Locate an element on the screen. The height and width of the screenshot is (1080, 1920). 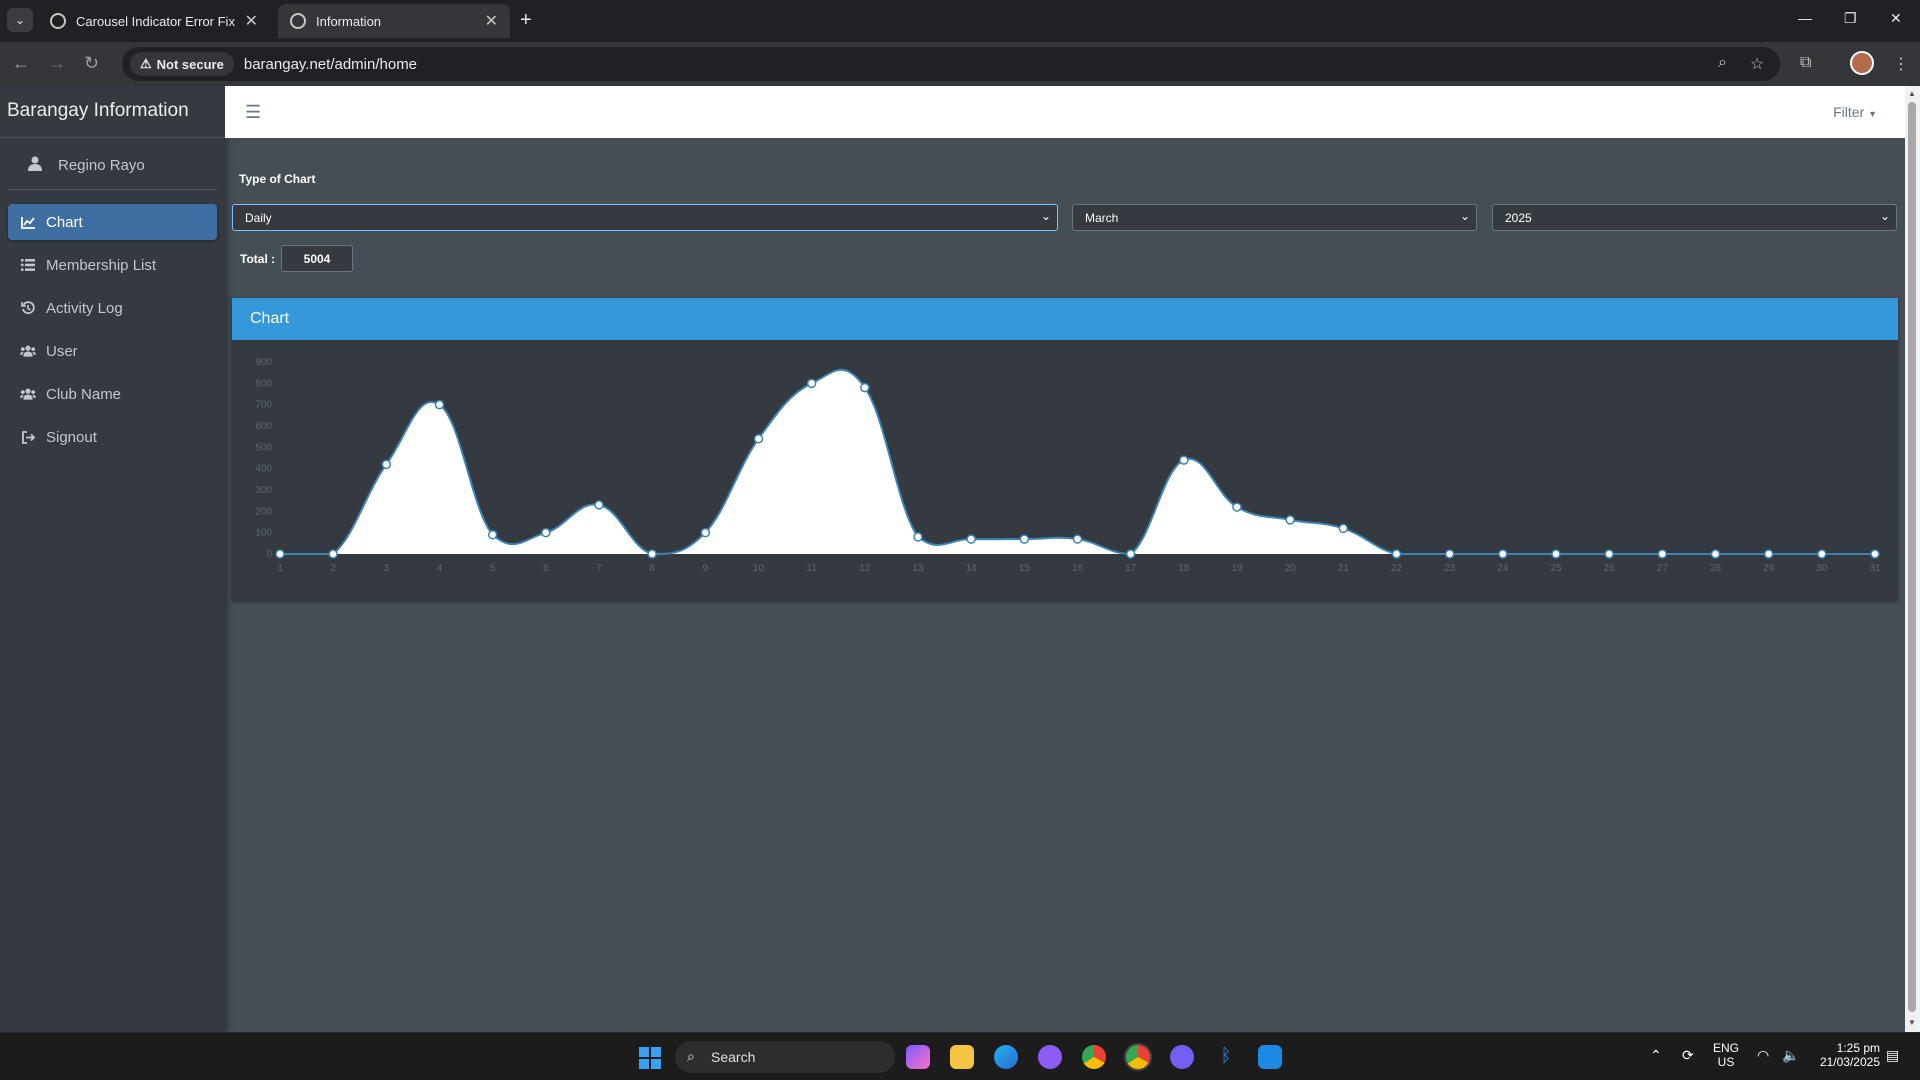
extensions-icon: ⧉ is located at coordinates (1805, 63).